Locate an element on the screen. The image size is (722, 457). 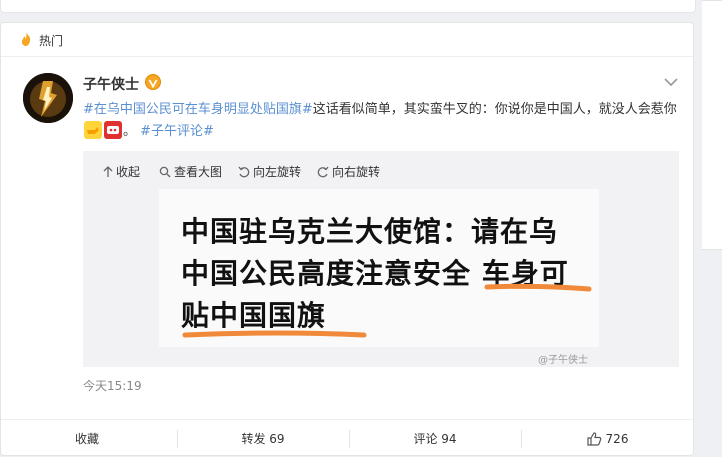
right-side-panel-edge is located at coordinates (712, 125).